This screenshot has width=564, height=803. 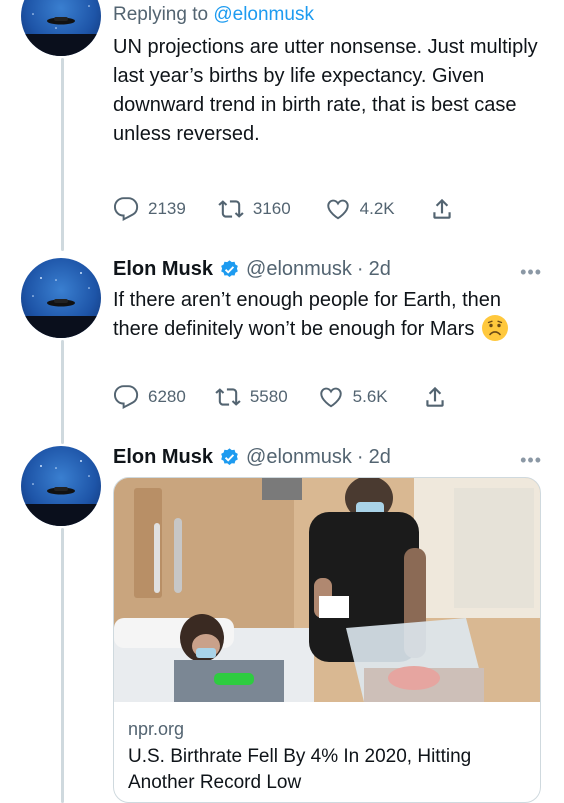 What do you see at coordinates (156, 729) in the screenshot?
I see `card-domain: npr.org` at bounding box center [156, 729].